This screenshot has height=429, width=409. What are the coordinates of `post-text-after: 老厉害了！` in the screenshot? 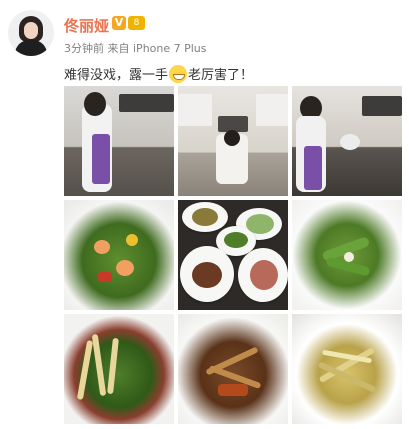 It's located at (221, 75).